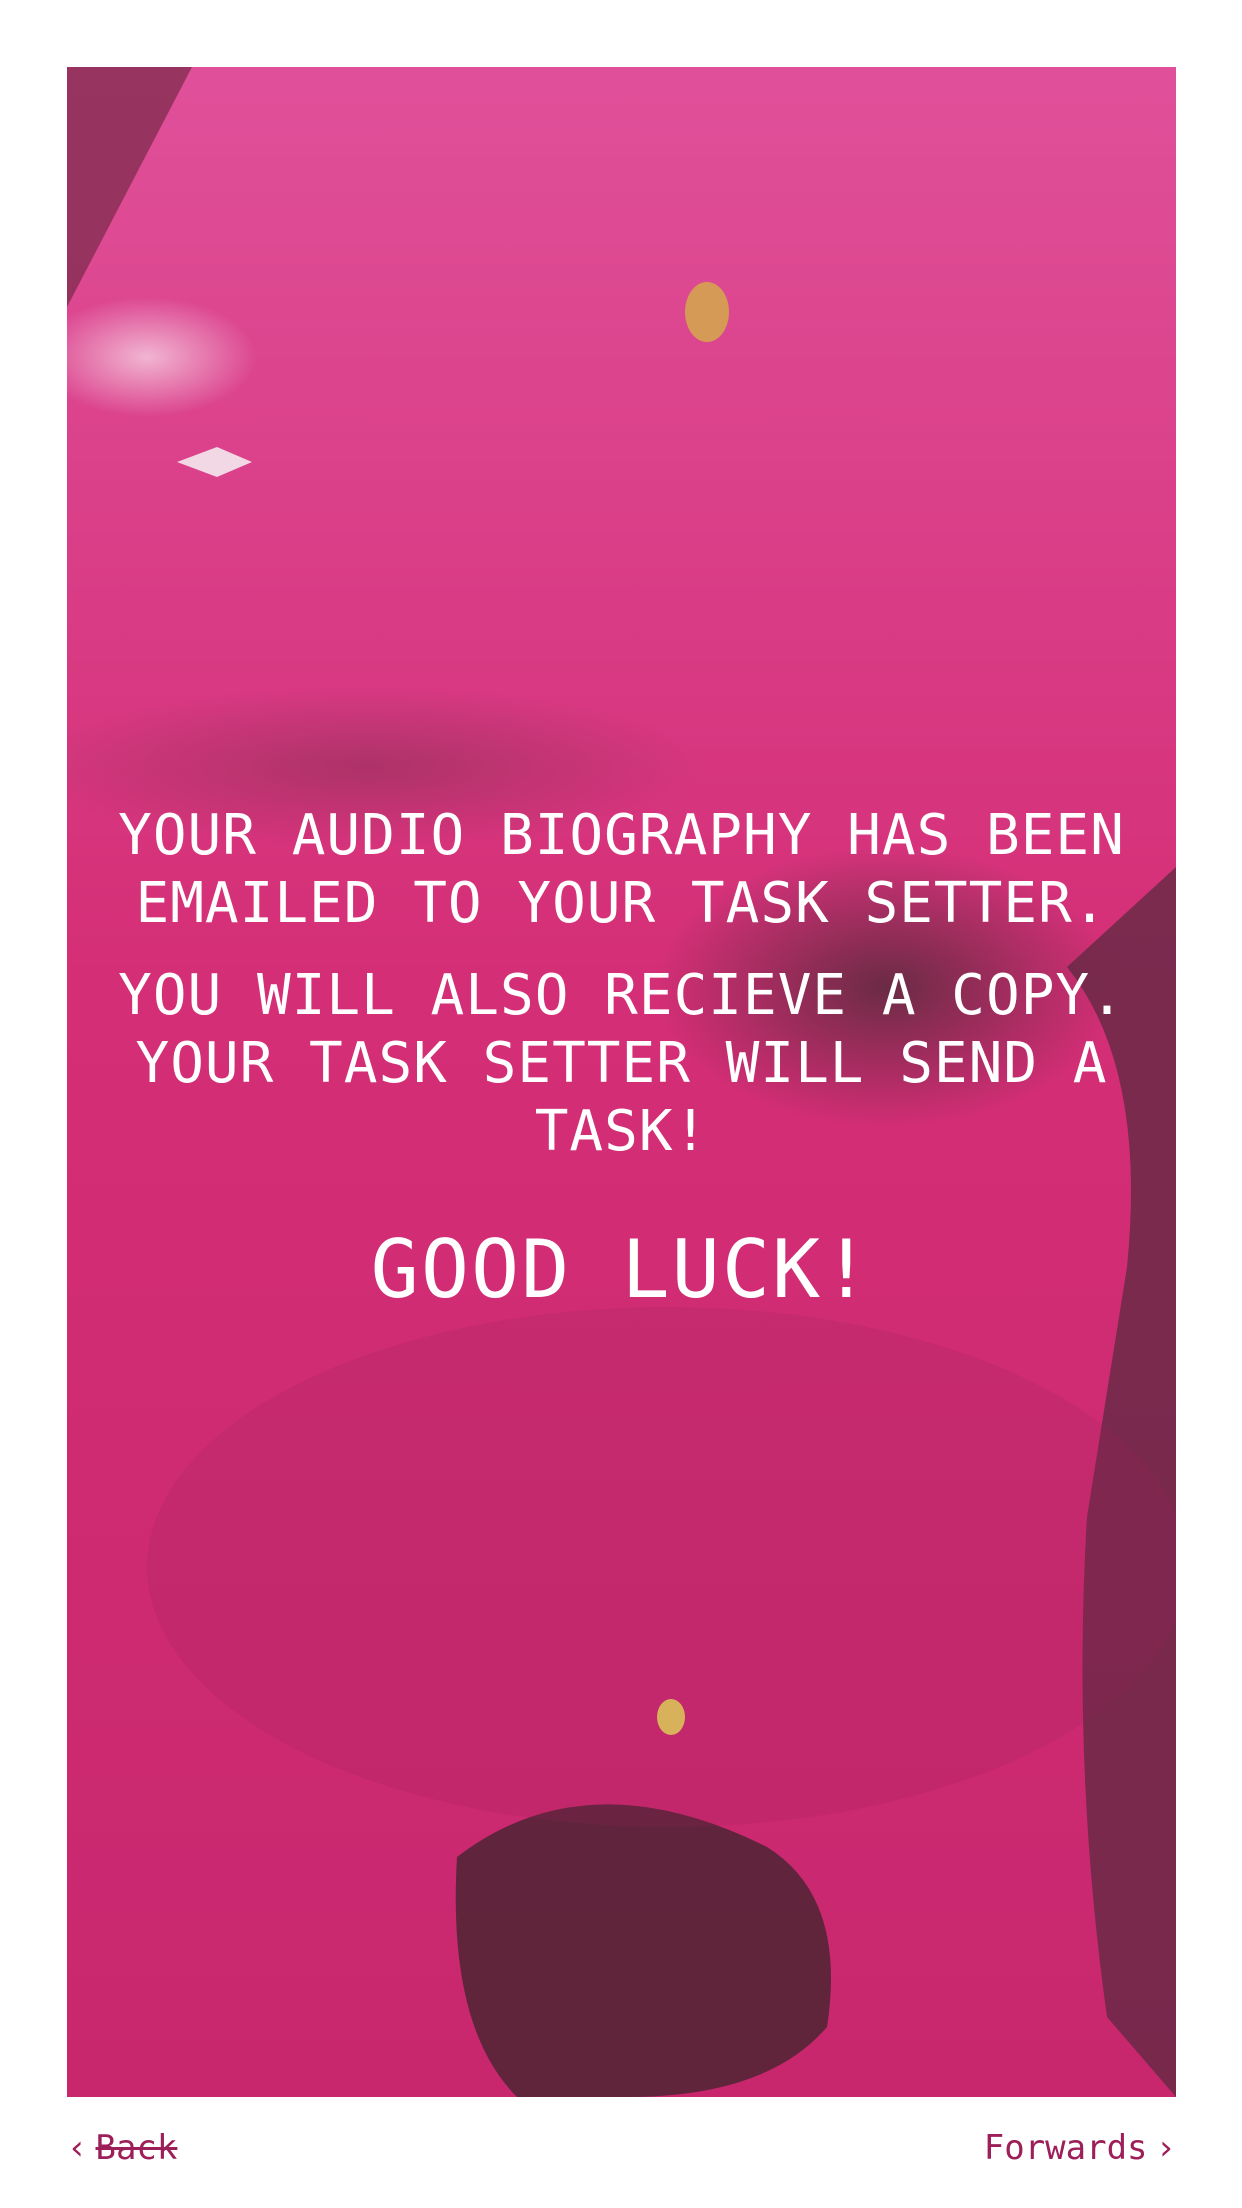 The width and height of the screenshot is (1242, 2208). I want to click on good-luck-heading: GOOD LUCK!, so click(621, 1269).